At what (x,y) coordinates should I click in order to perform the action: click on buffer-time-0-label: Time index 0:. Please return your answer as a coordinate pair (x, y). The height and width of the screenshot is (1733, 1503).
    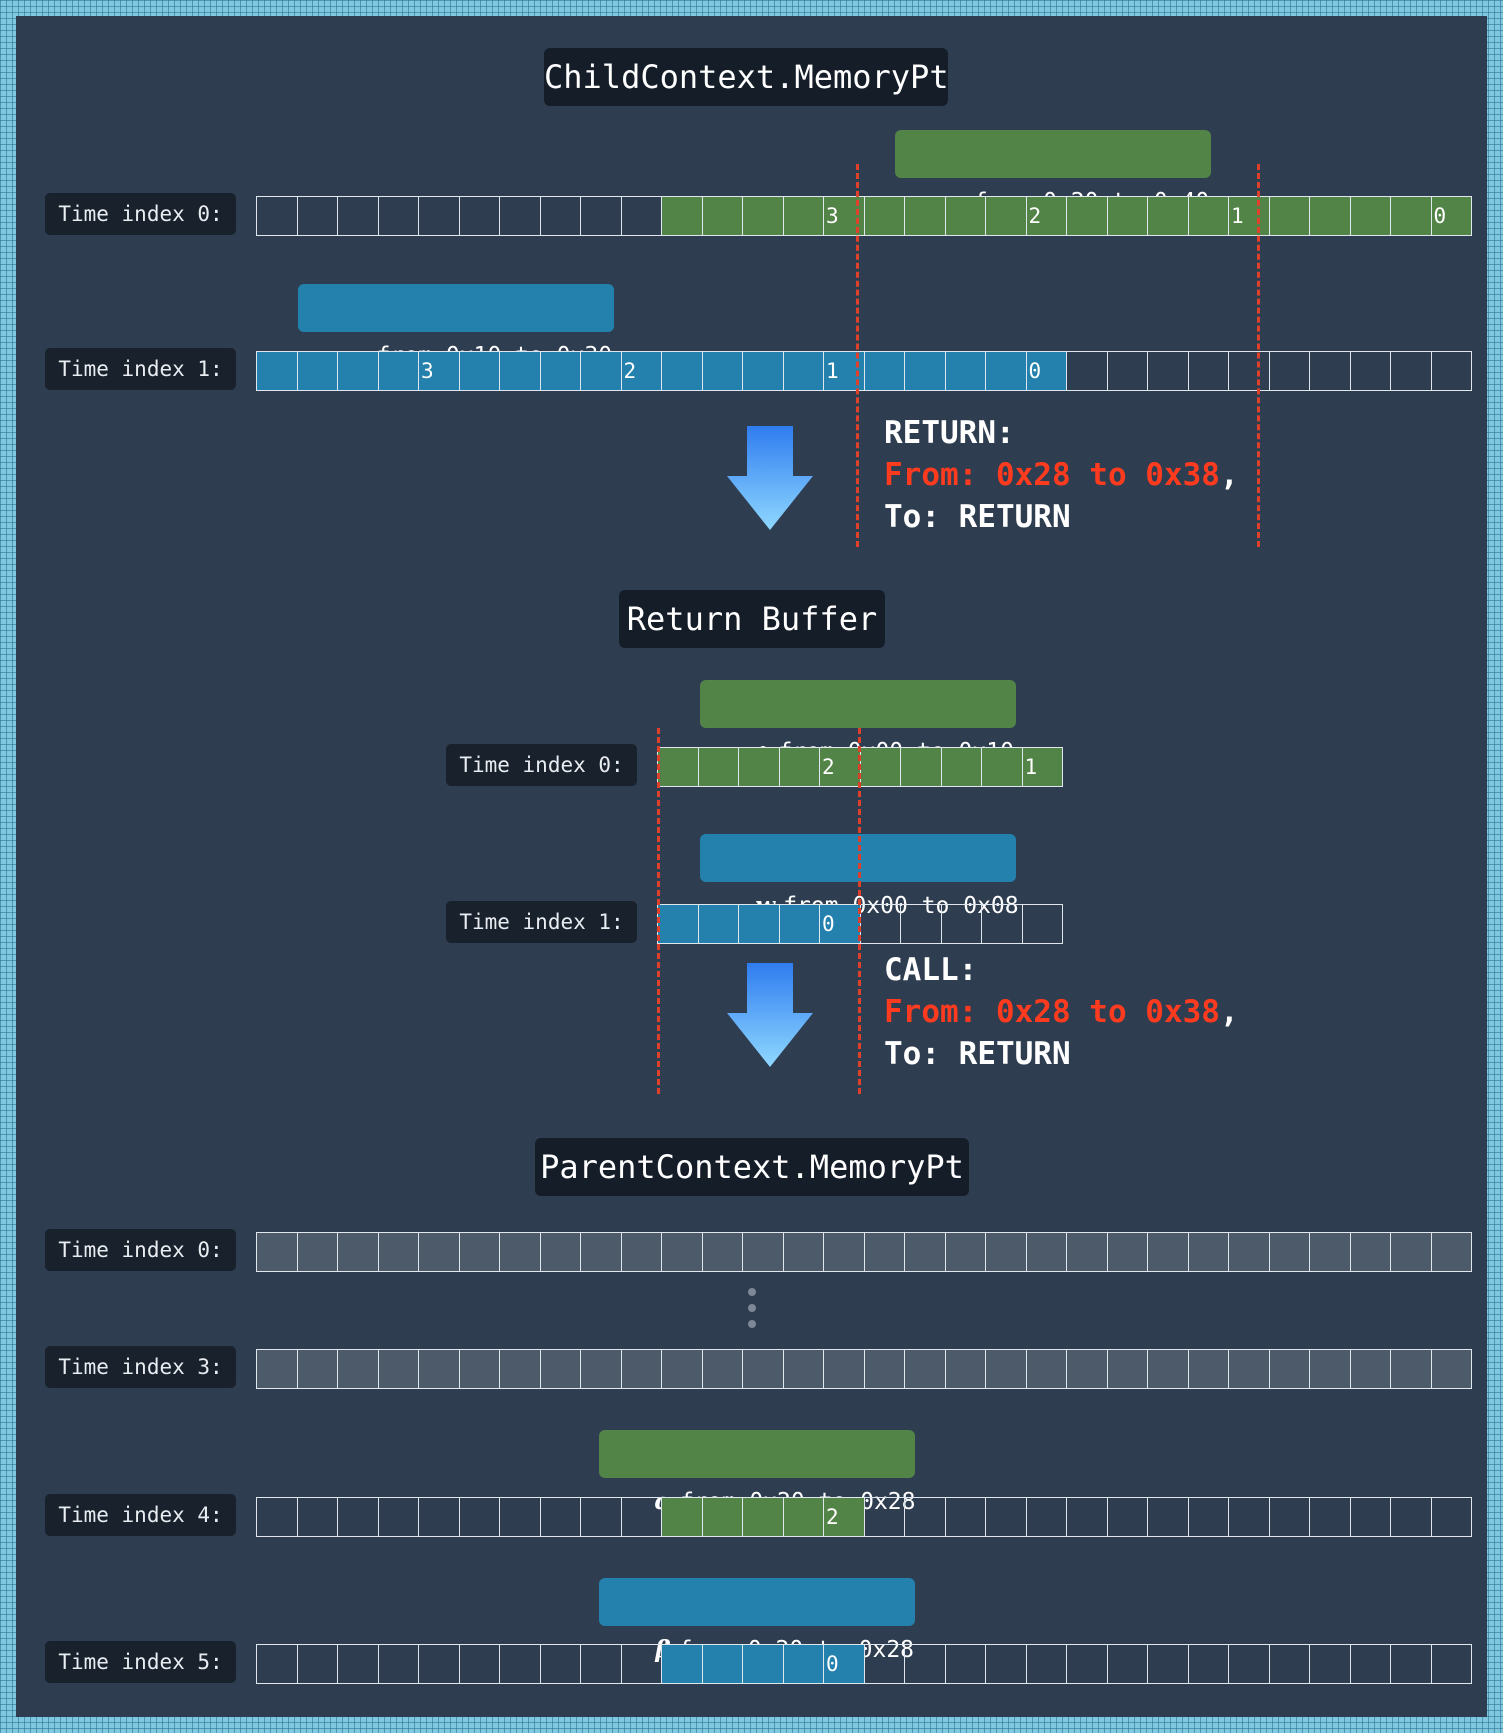
    Looking at the image, I should click on (541, 765).